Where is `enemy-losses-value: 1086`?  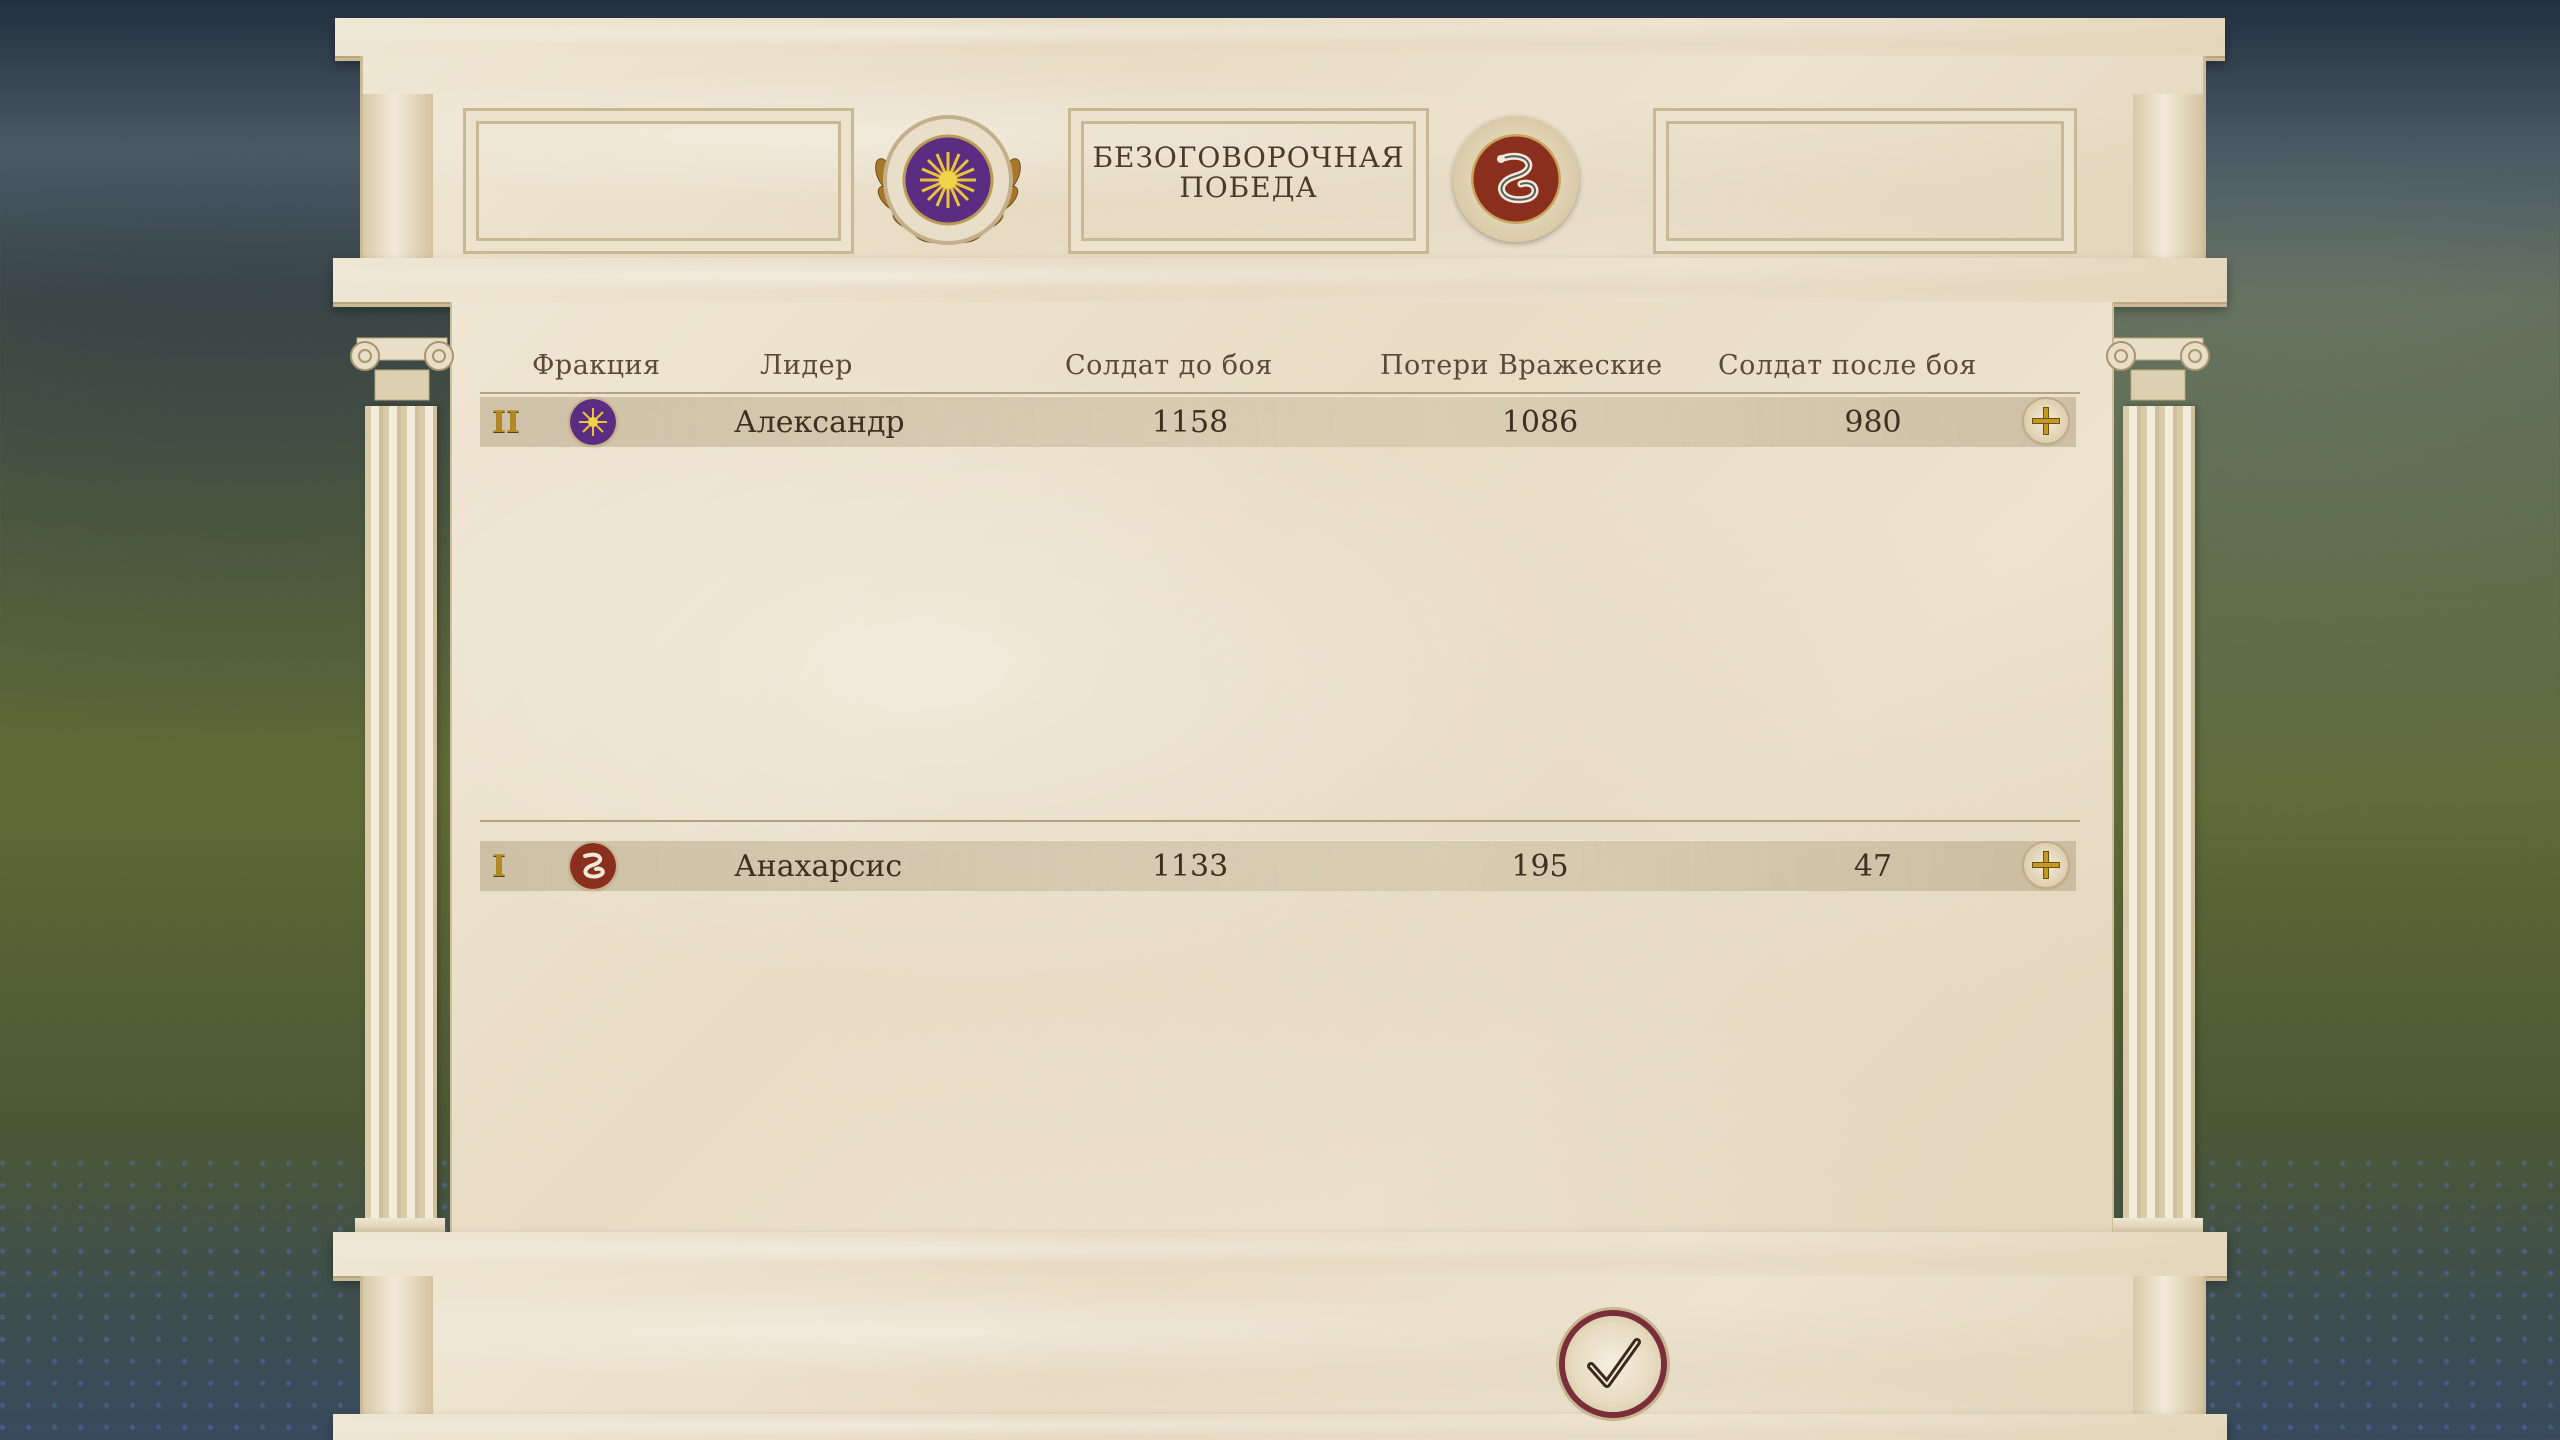
enemy-losses-value: 1086 is located at coordinates (1540, 422).